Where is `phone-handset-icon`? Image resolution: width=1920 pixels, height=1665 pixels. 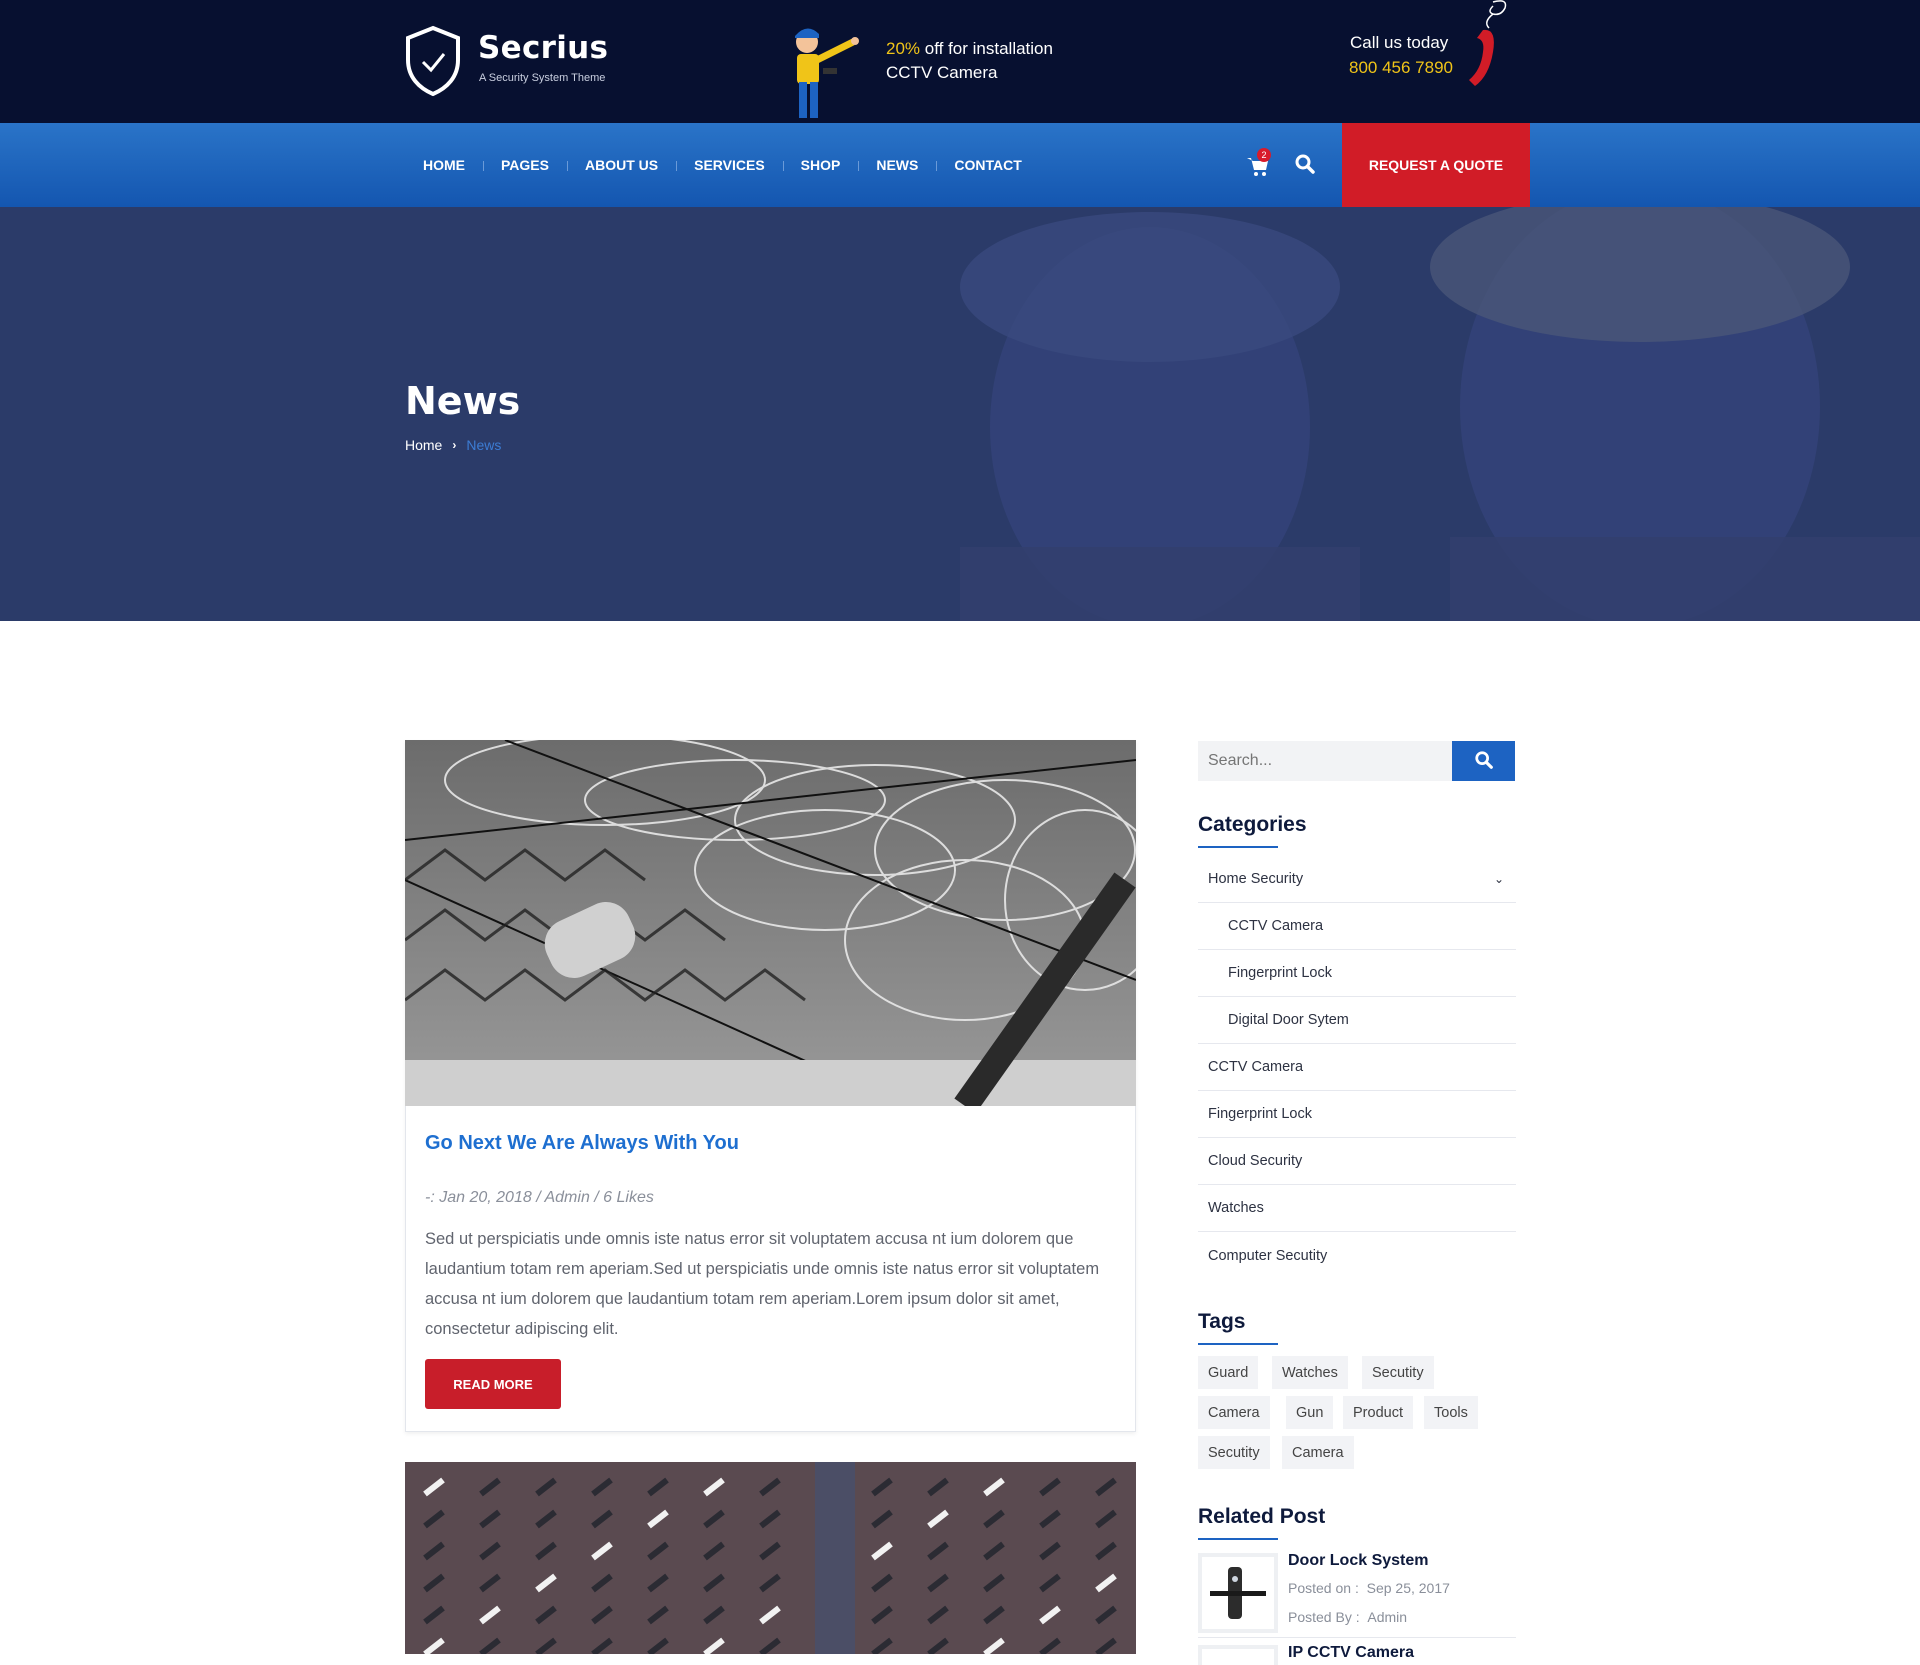 phone-handset-icon is located at coordinates (1488, 43).